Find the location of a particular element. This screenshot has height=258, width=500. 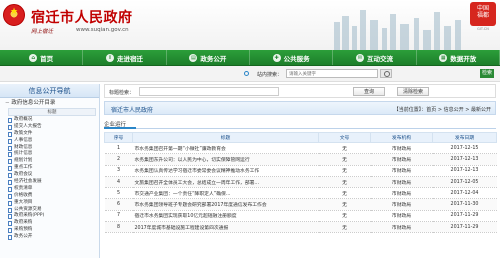

row-index: 1 is located at coordinates (118, 148).